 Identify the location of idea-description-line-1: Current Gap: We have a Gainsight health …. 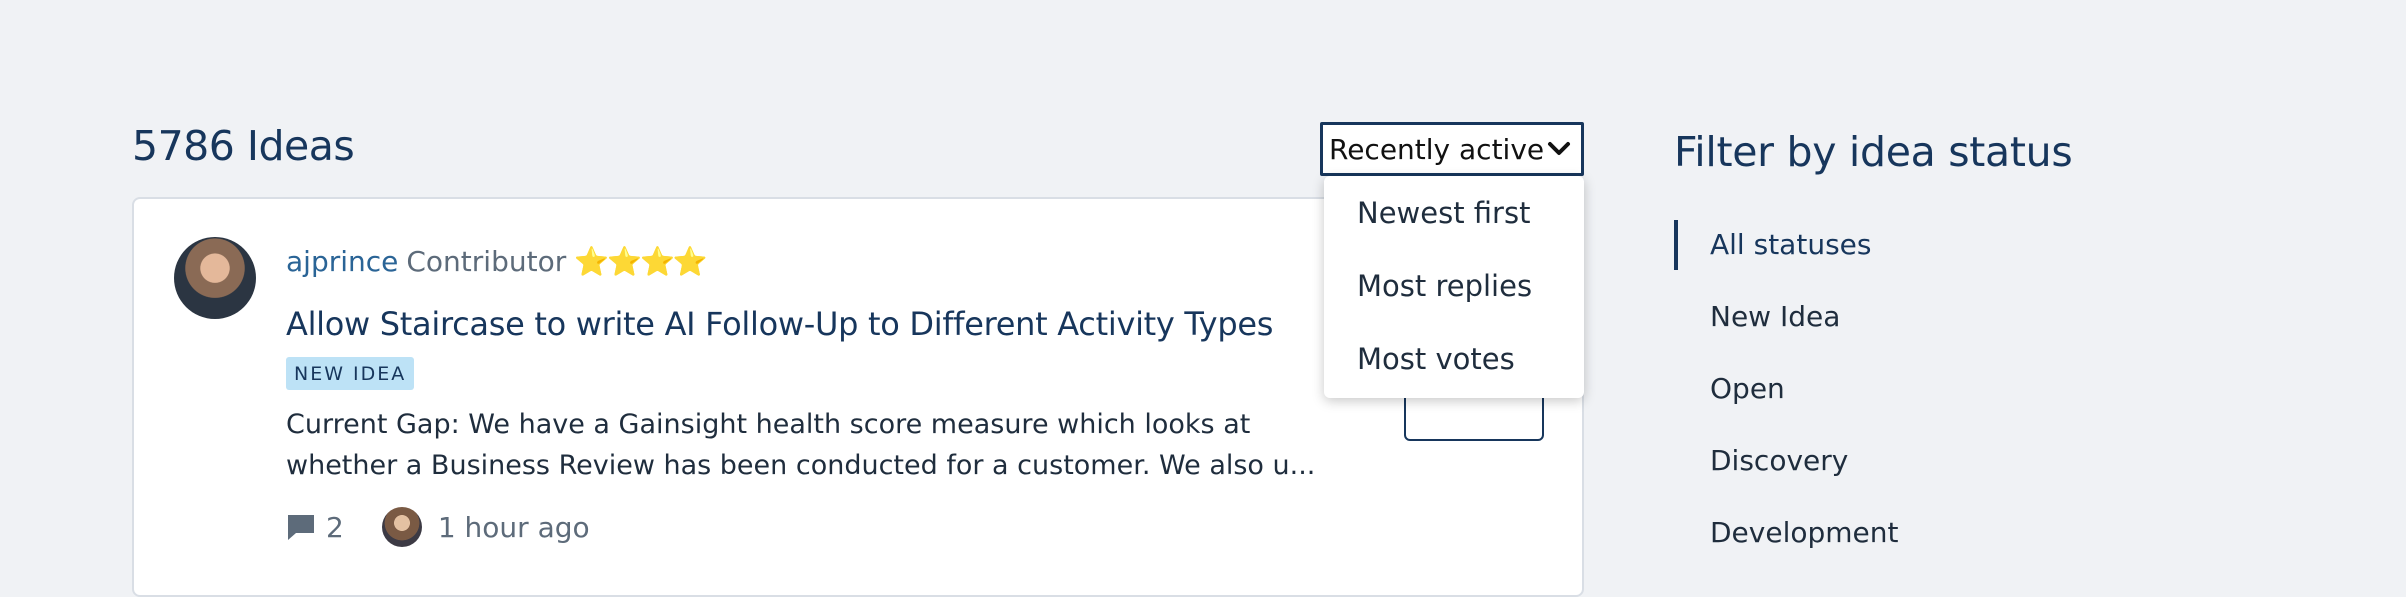
(768, 424).